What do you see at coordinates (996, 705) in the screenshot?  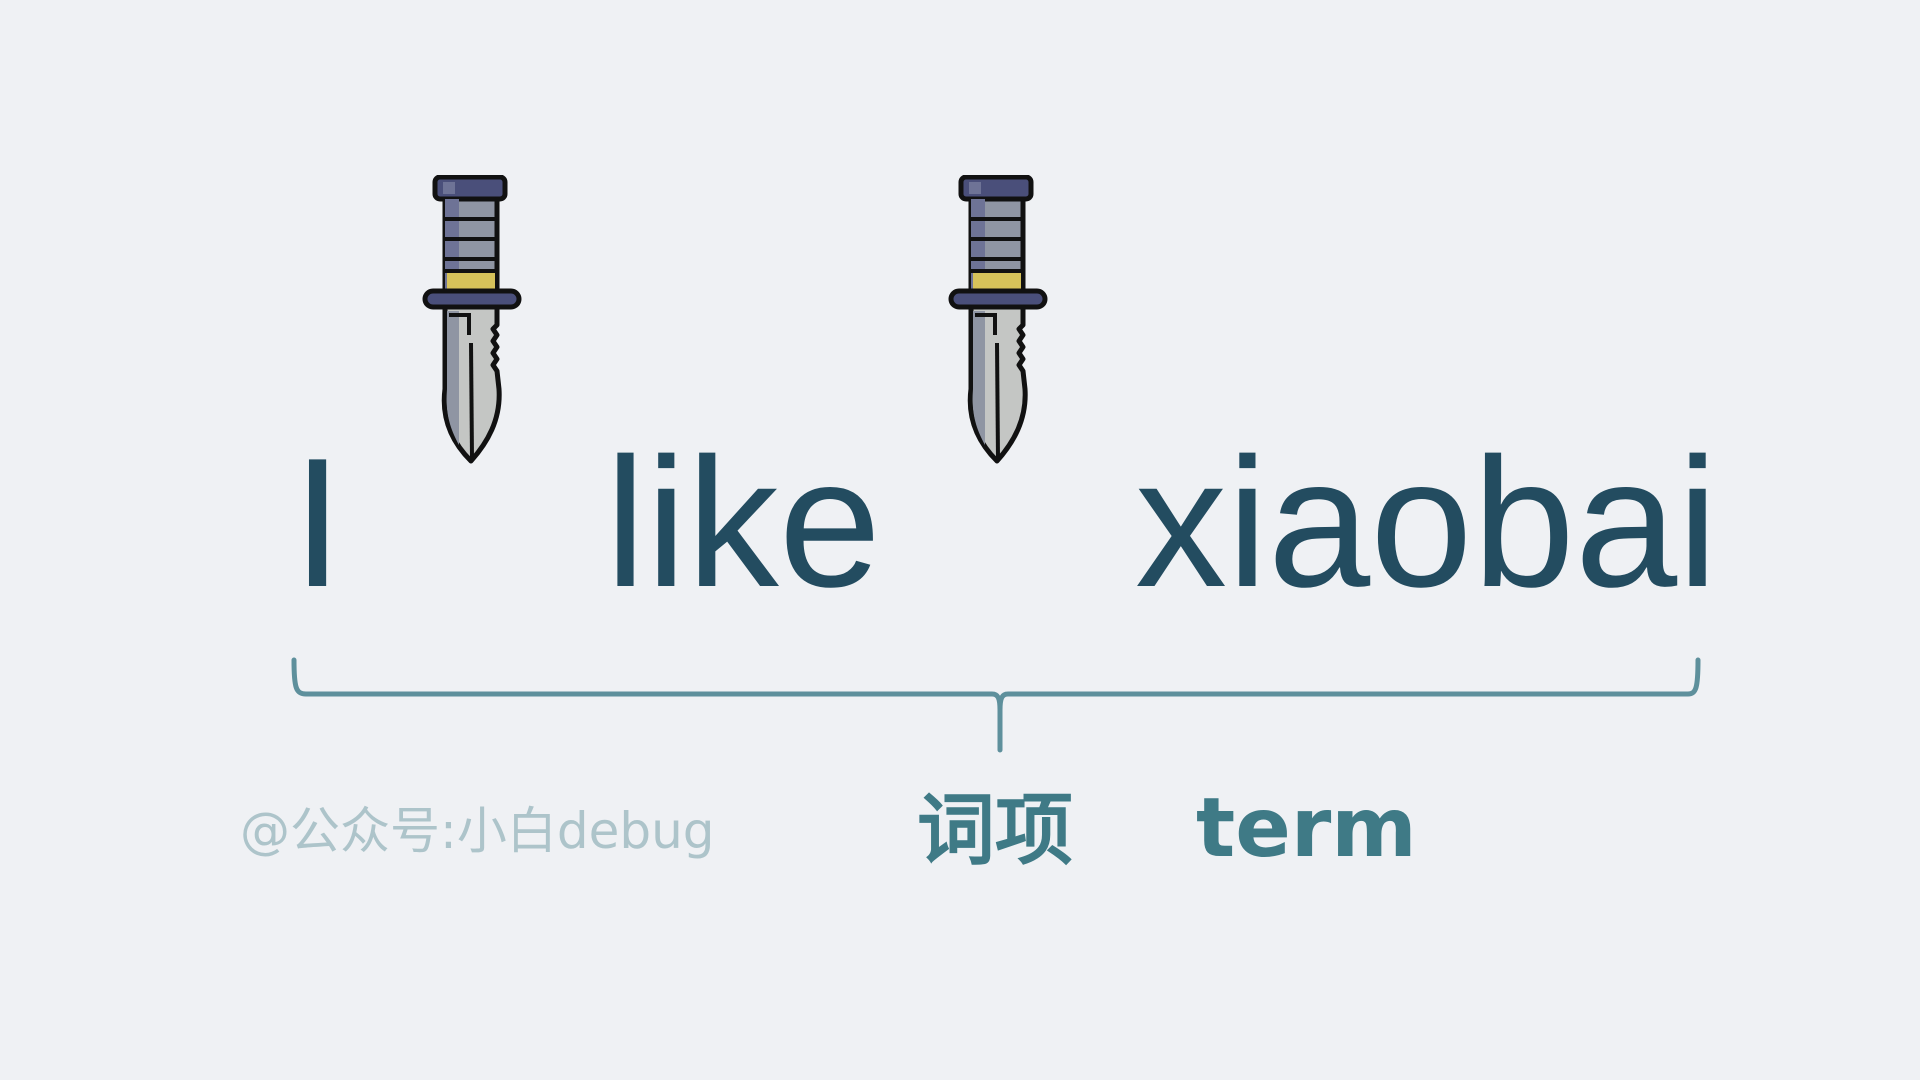 I see `curly-brace-icon` at bounding box center [996, 705].